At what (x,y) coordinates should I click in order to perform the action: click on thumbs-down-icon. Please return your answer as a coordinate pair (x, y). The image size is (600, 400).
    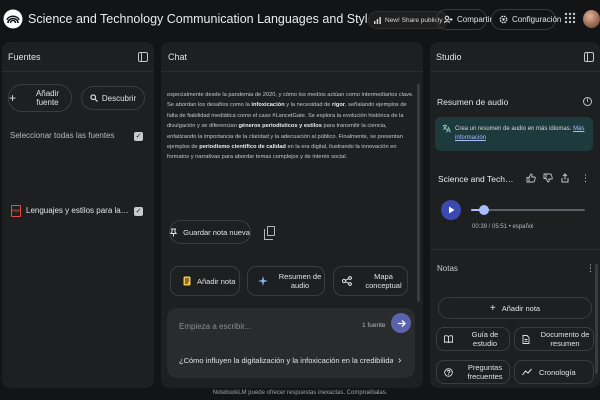
    Looking at the image, I should click on (548, 178).